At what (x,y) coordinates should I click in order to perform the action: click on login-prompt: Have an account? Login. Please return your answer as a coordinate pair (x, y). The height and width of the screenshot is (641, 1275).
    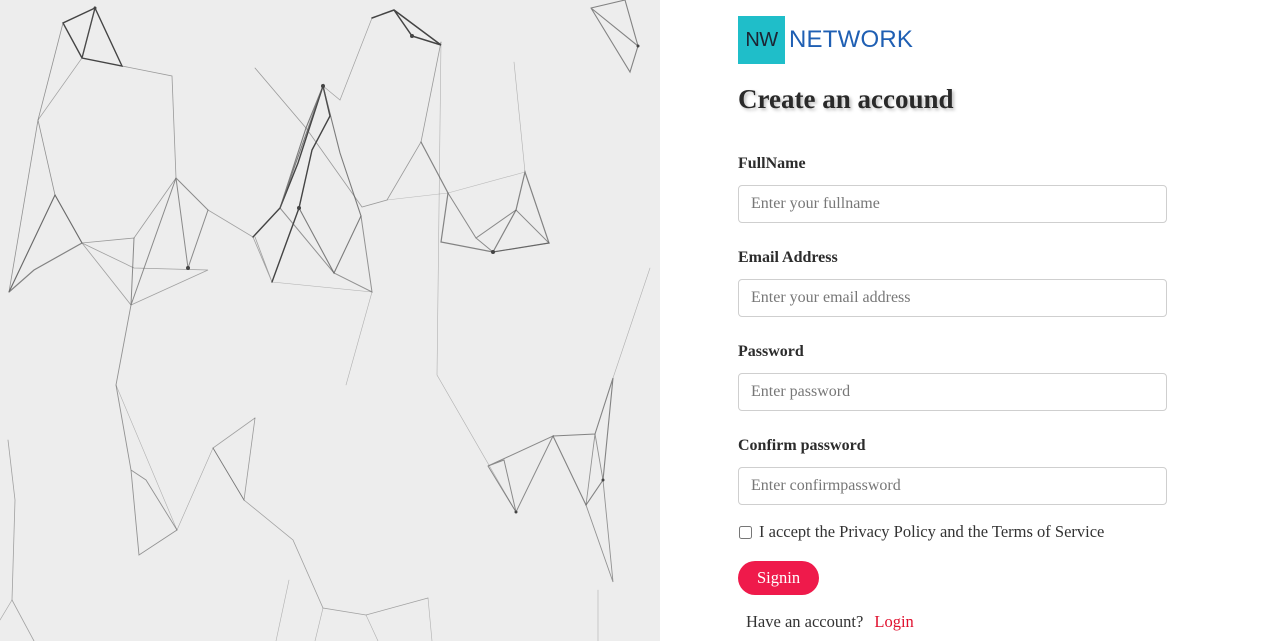
    Looking at the image, I should click on (830, 622).